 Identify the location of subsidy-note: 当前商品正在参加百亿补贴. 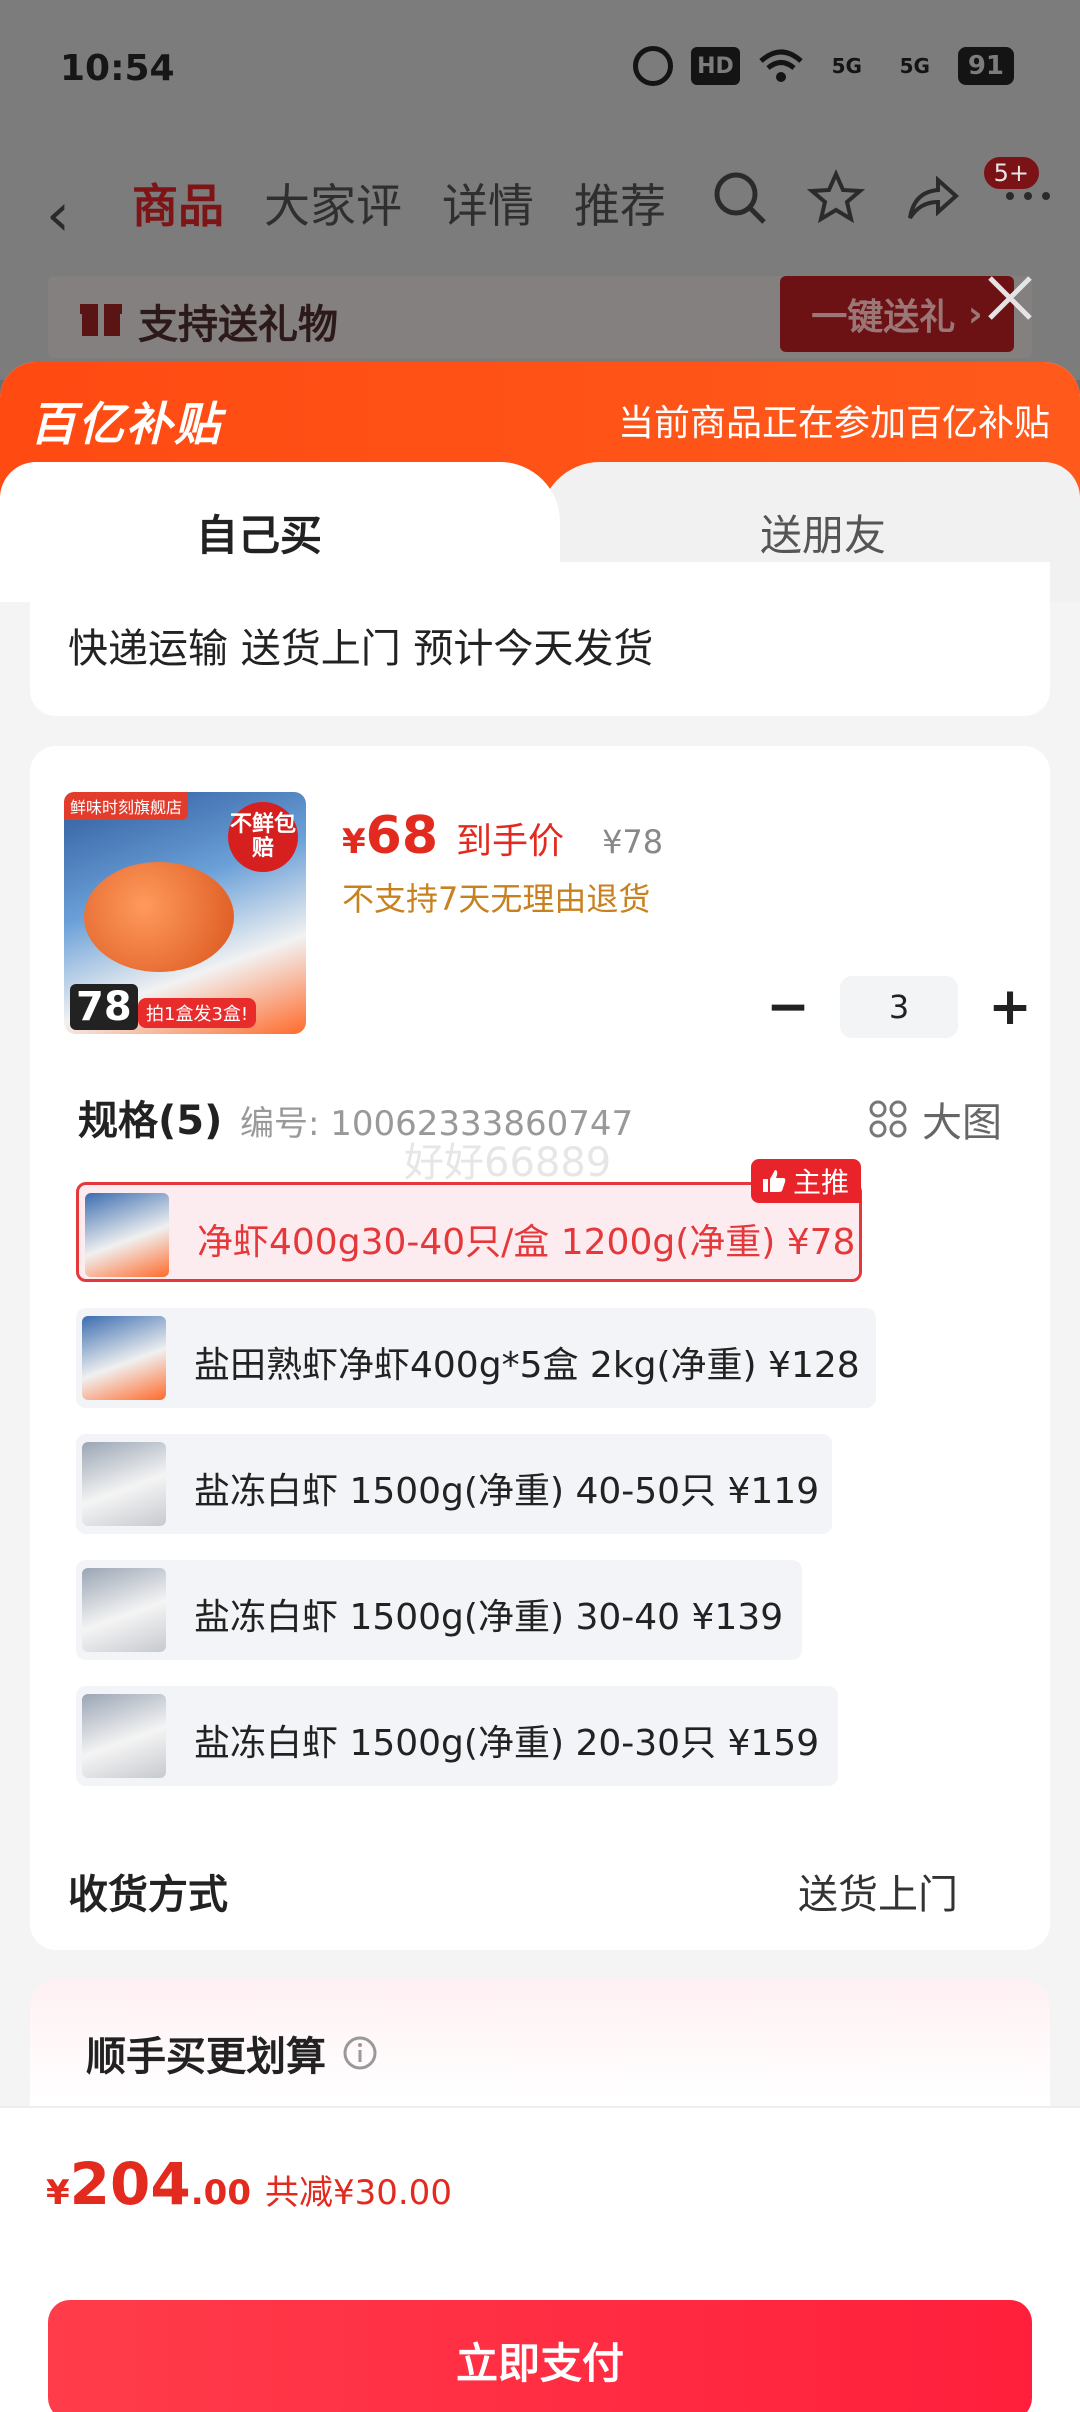
(833, 423).